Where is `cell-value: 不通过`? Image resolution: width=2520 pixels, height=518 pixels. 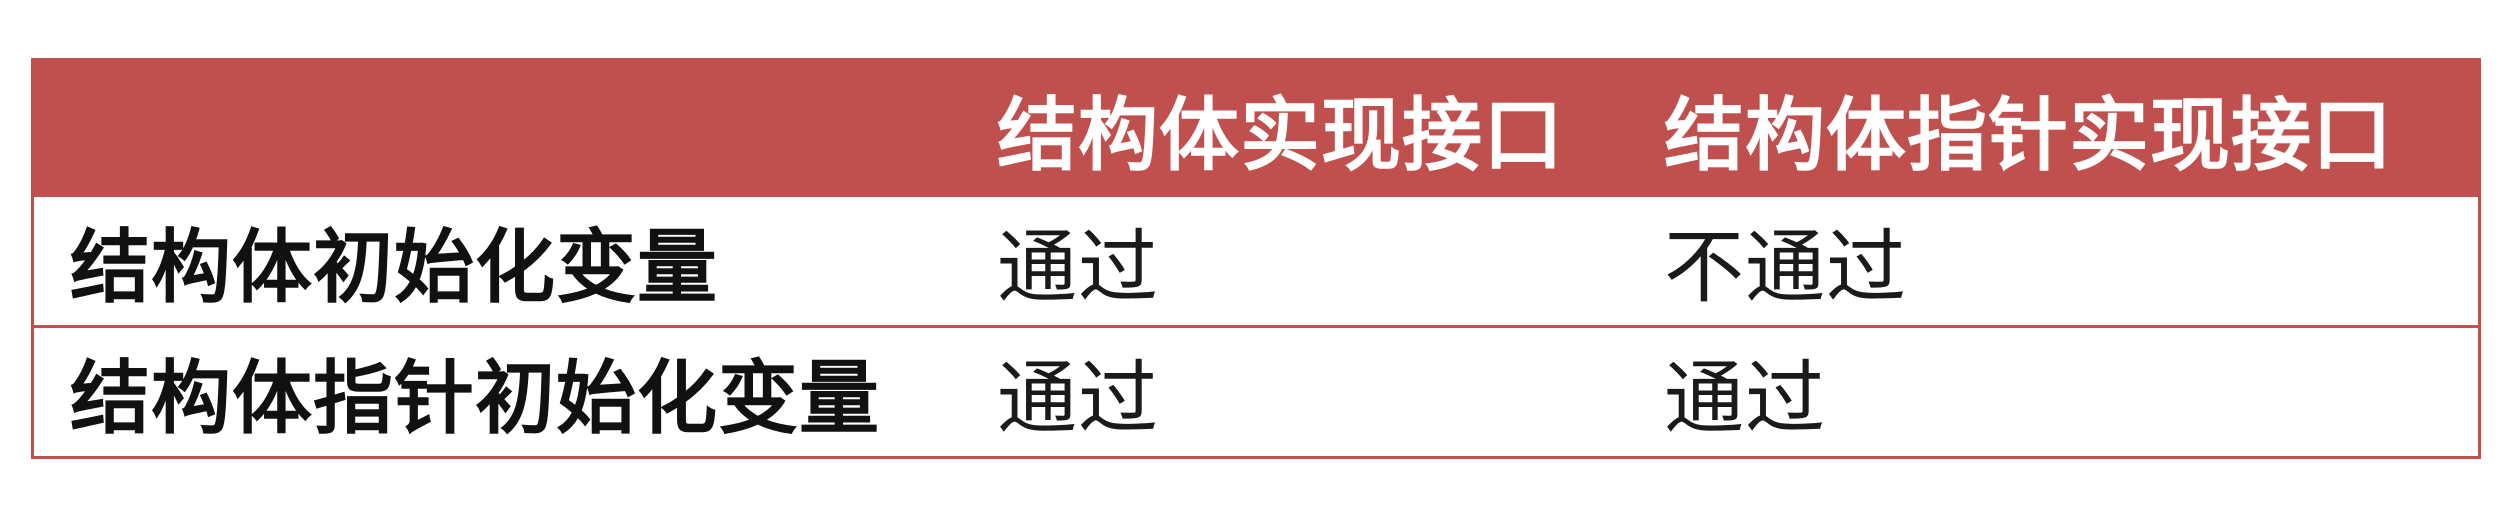 cell-value: 不通过 is located at coordinates (1785, 267).